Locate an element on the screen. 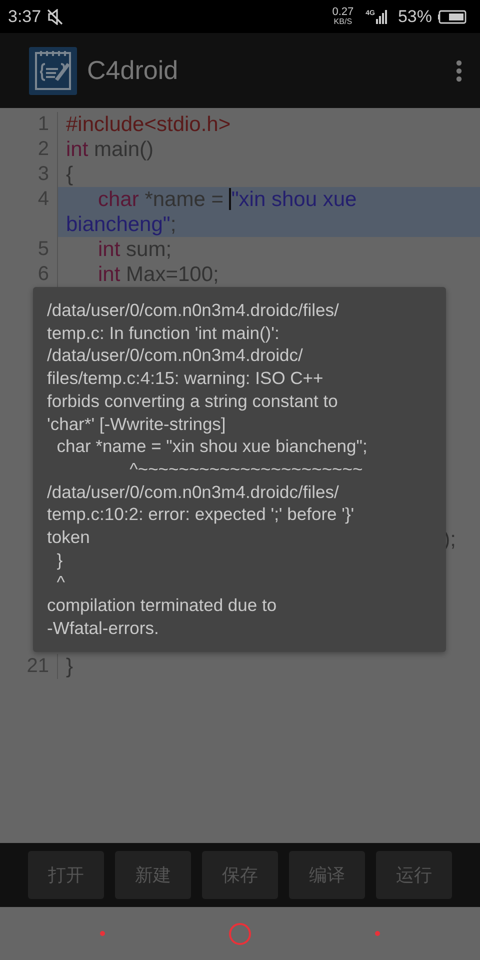 The width and height of the screenshot is (480, 960). speed-unit: KB/S is located at coordinates (343, 21).